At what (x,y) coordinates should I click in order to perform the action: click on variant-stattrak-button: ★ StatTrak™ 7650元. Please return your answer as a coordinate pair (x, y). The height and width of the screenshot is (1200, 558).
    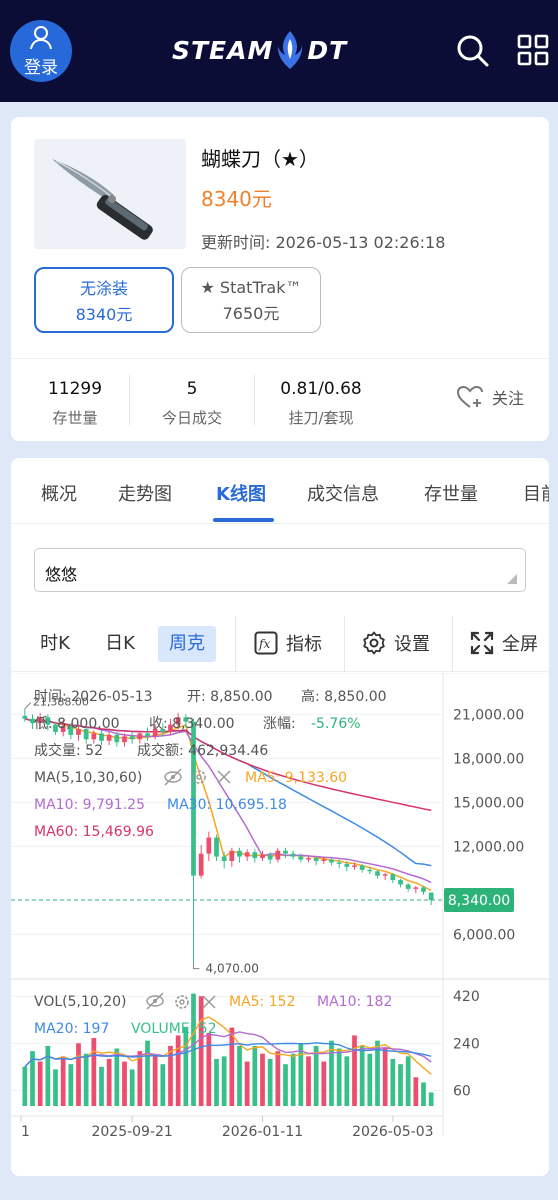
    Looking at the image, I should click on (251, 300).